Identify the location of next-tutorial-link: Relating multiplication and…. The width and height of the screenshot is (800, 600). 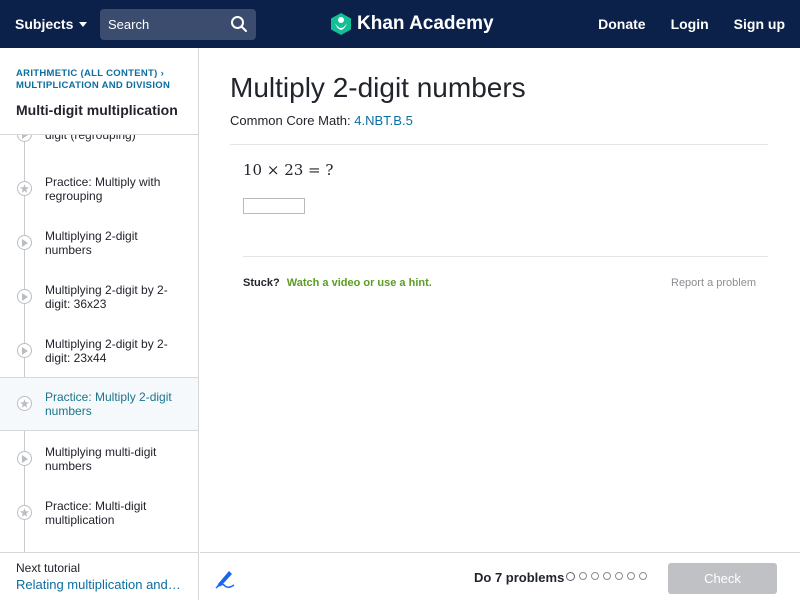
(107, 584).